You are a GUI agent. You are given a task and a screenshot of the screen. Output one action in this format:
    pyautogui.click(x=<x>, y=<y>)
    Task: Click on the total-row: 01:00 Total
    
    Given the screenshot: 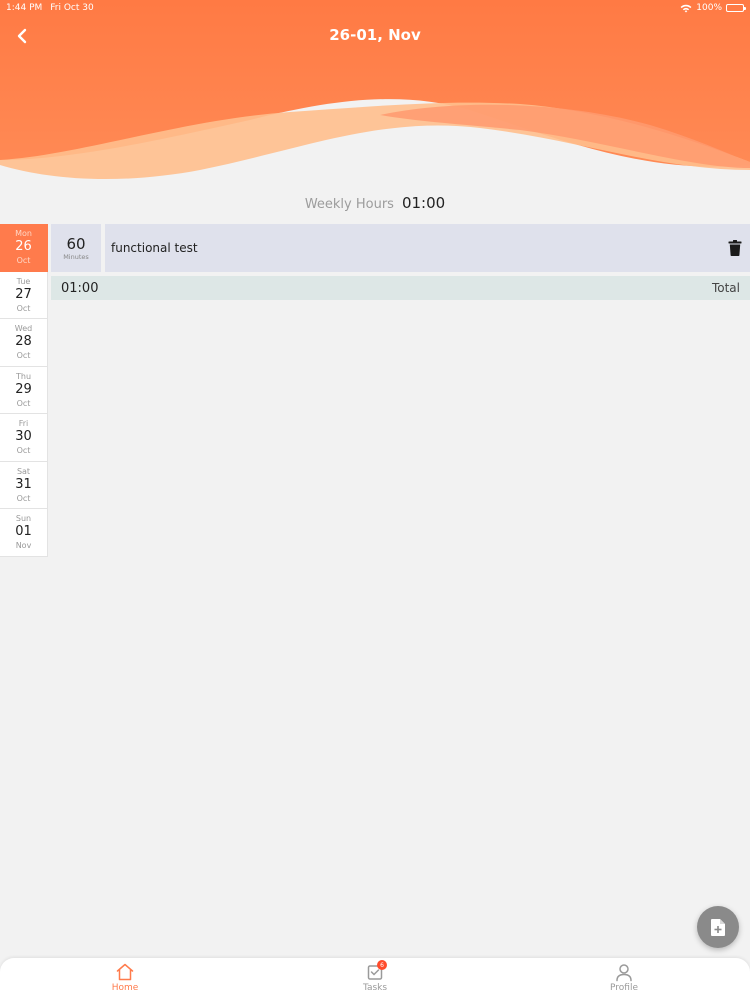 What is the action you would take?
    pyautogui.click(x=400, y=288)
    